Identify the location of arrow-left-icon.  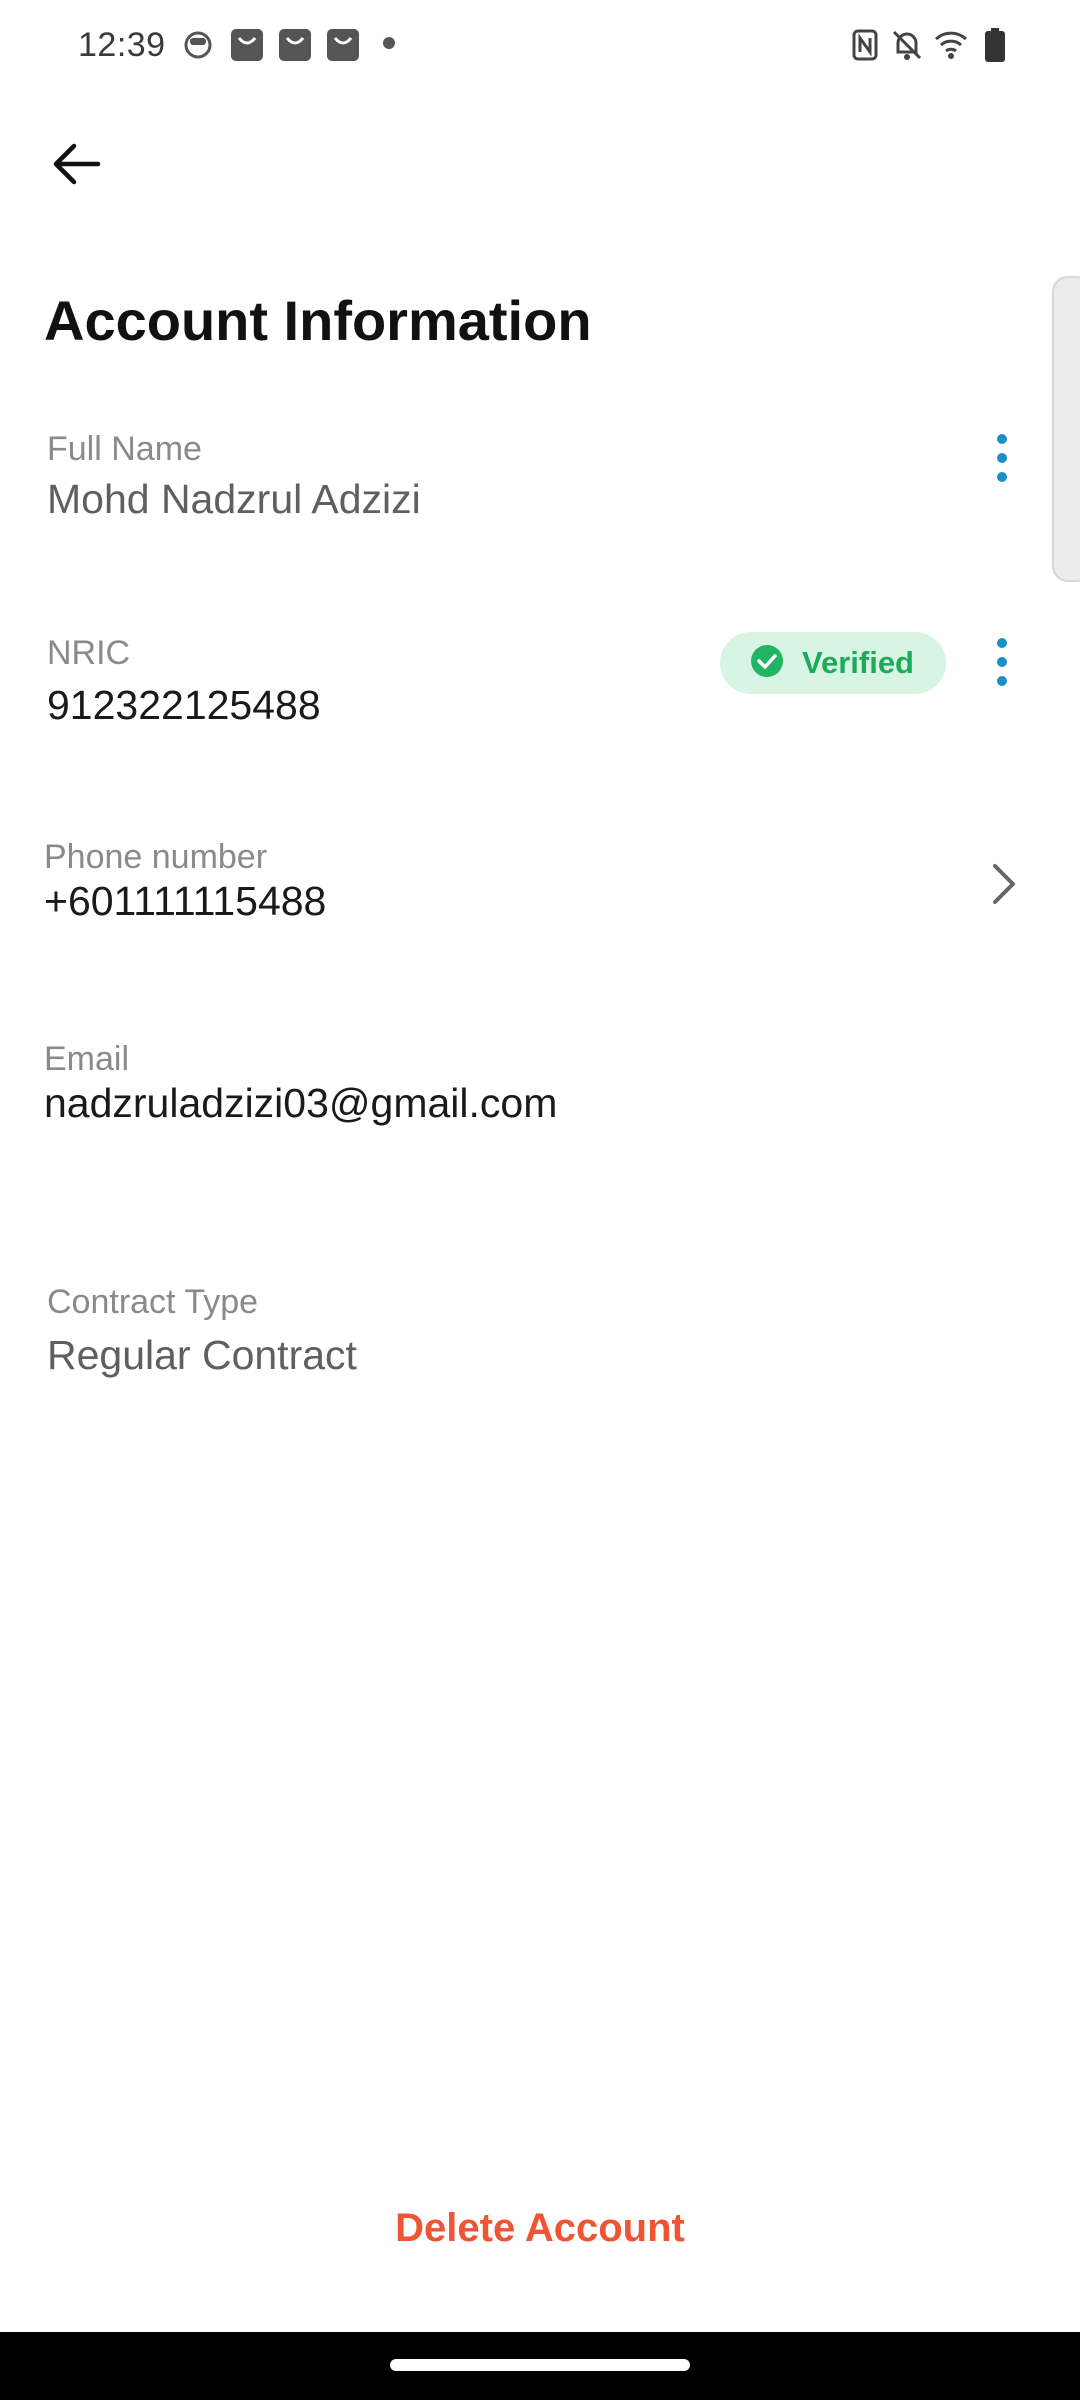
(76, 166).